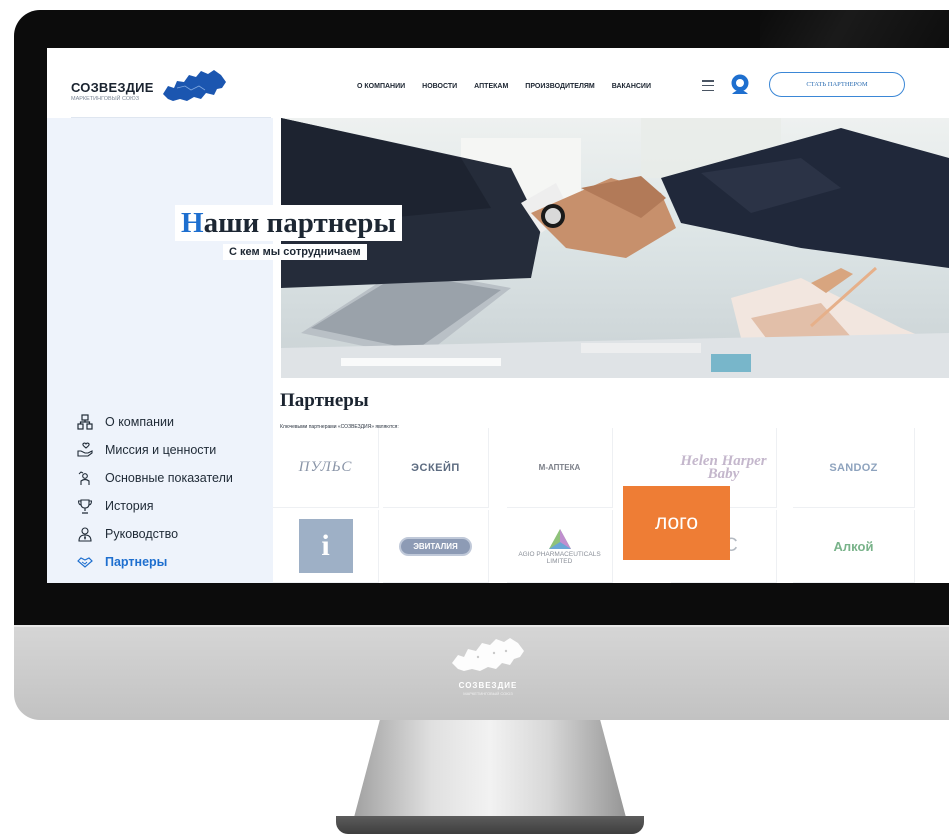 Image resolution: width=949 pixels, height=840 pixels. I want to click on partner-logo-text: ЭСКЕЙП, so click(435, 467).